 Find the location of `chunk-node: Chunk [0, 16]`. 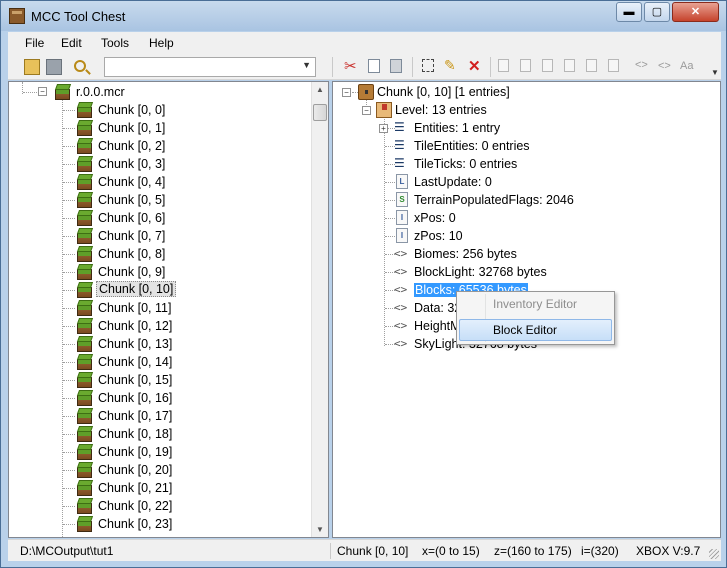

chunk-node: Chunk [0, 16] is located at coordinates (146, 398).